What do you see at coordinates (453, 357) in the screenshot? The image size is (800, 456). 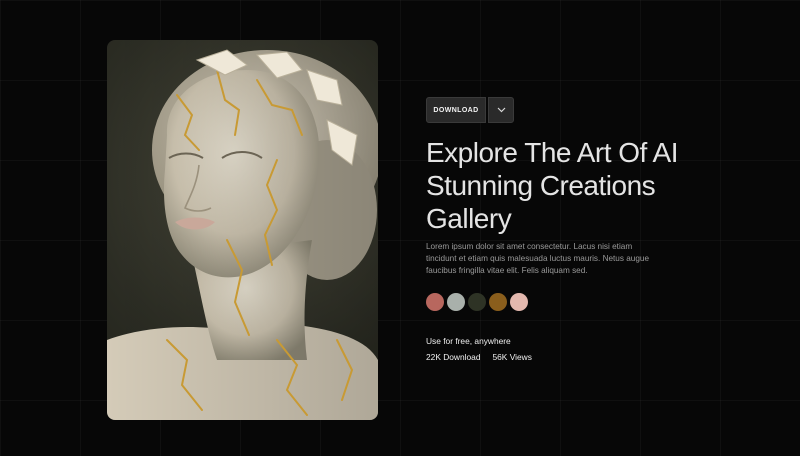 I see `download-count: 22K Download` at bounding box center [453, 357].